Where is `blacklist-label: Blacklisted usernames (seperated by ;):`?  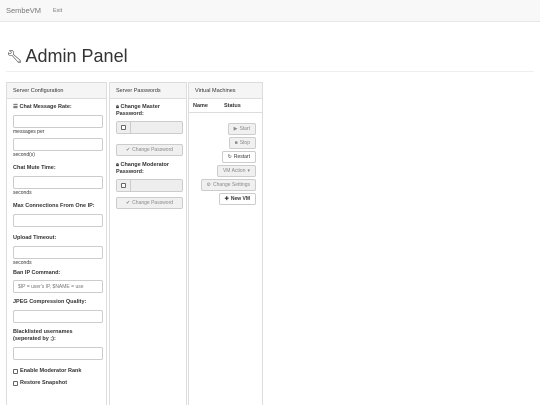 blacklist-label: Blacklisted usernames (seperated by ;): is located at coordinates (43, 335).